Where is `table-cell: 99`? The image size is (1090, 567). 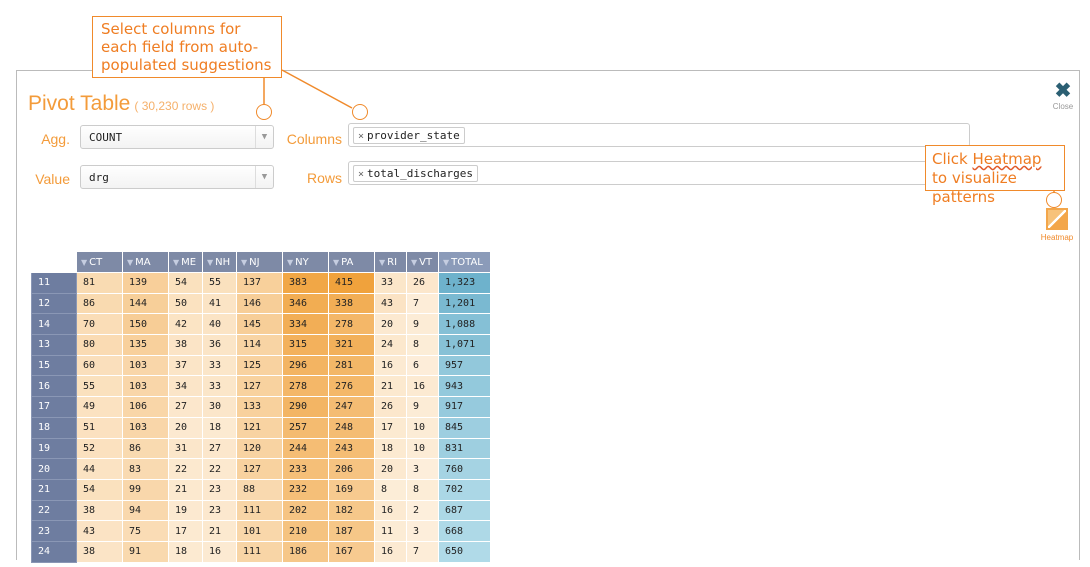 table-cell: 99 is located at coordinates (145, 489).